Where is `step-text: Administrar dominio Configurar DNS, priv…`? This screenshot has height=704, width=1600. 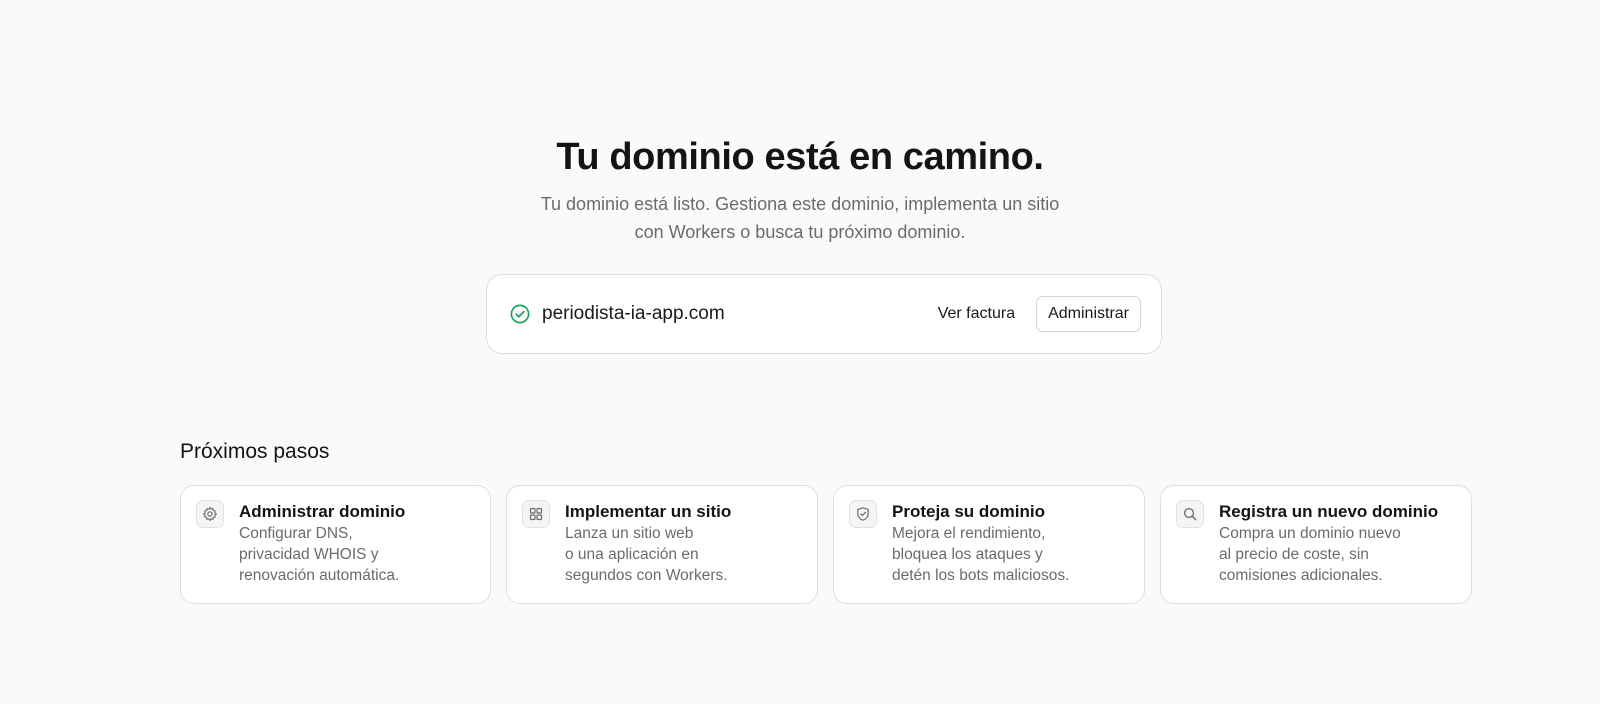
step-text: Administrar dominio Configurar DNS, priv… is located at coordinates (322, 546).